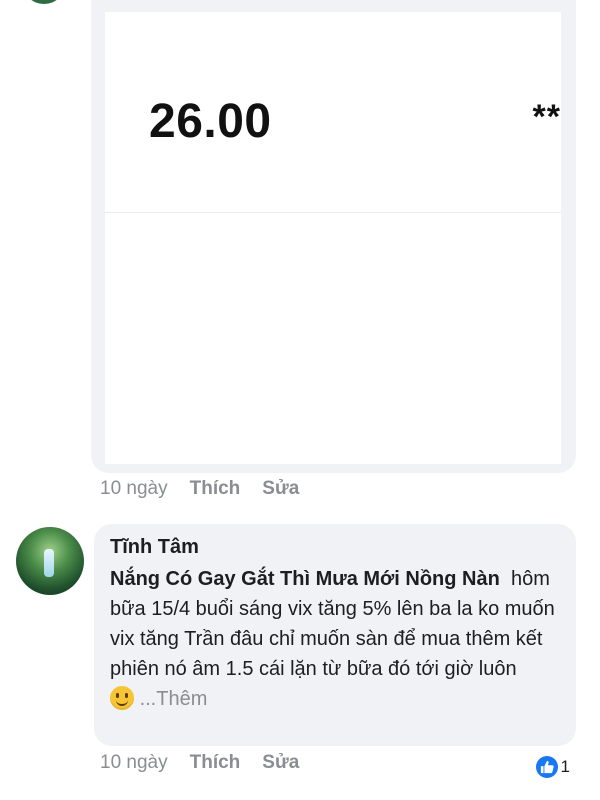 Image resolution: width=600 pixels, height=800 pixels. Describe the element at coordinates (333, 212) in the screenshot. I see `image-divider` at that location.